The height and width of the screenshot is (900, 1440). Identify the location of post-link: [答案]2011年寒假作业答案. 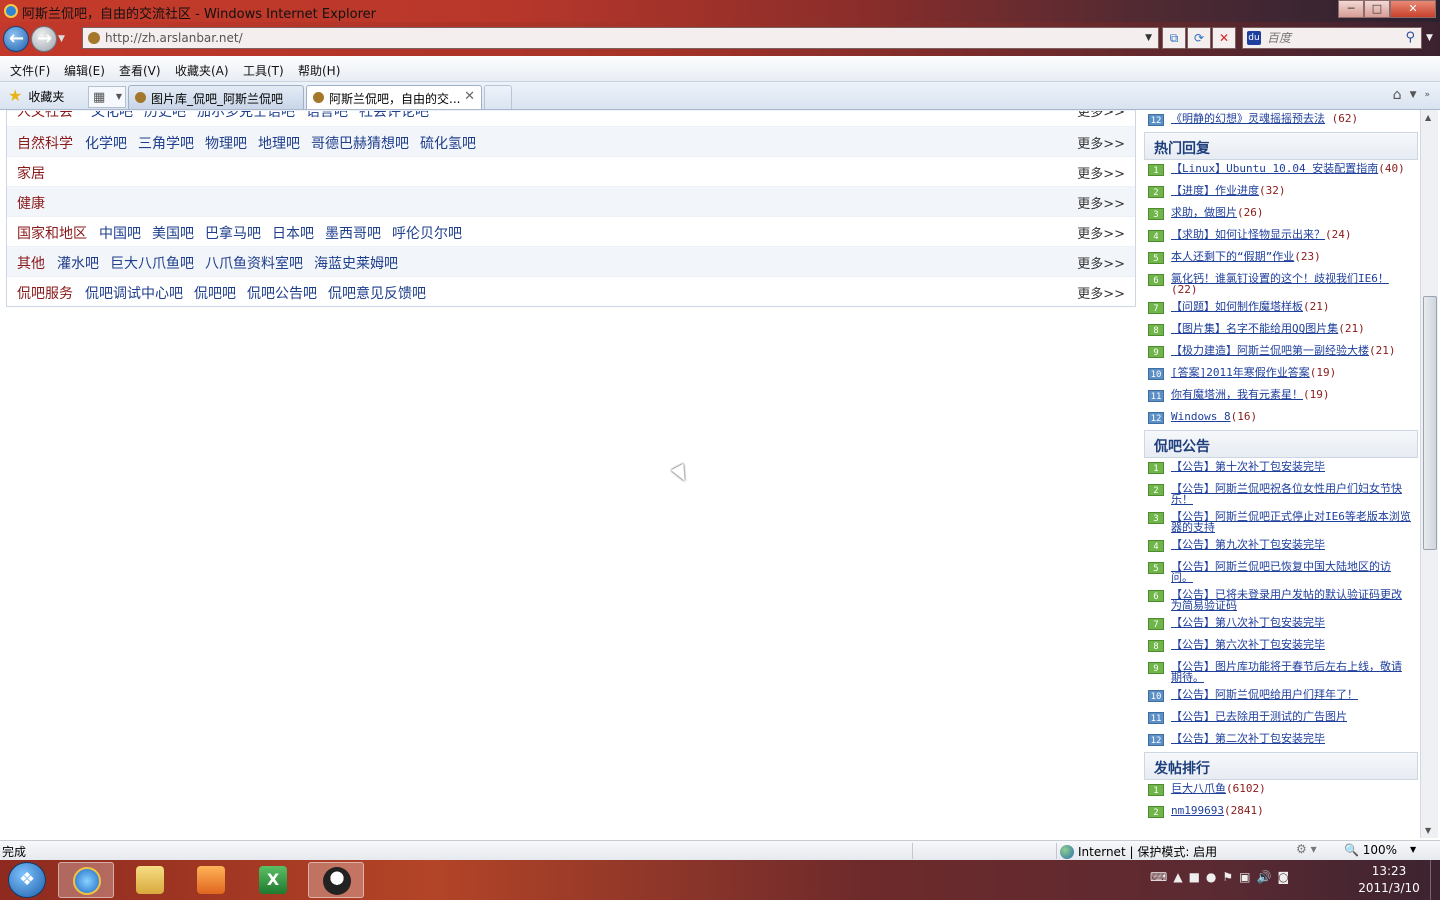
(1240, 372).